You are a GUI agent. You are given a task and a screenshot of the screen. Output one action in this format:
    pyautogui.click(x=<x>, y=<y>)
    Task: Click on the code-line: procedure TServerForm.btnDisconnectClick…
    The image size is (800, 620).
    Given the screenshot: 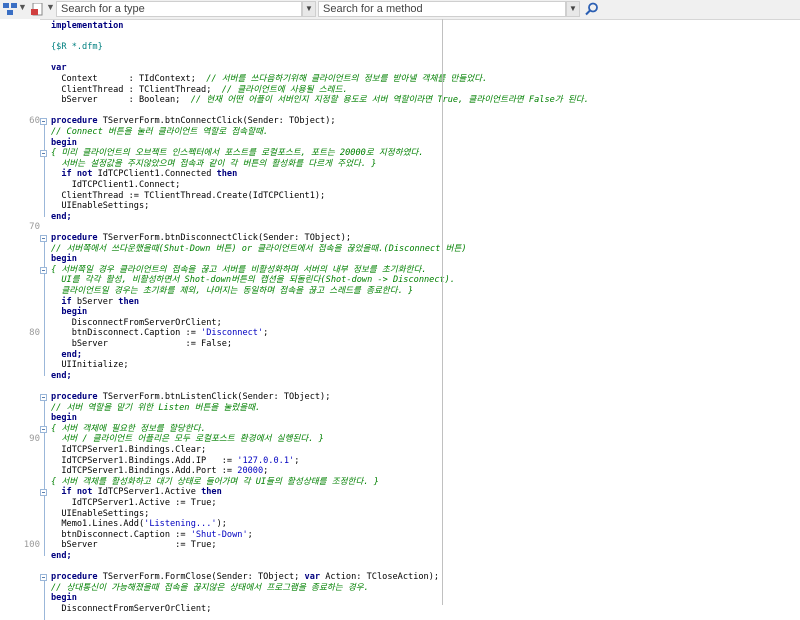 What is the action you would take?
    pyautogui.click(x=201, y=238)
    